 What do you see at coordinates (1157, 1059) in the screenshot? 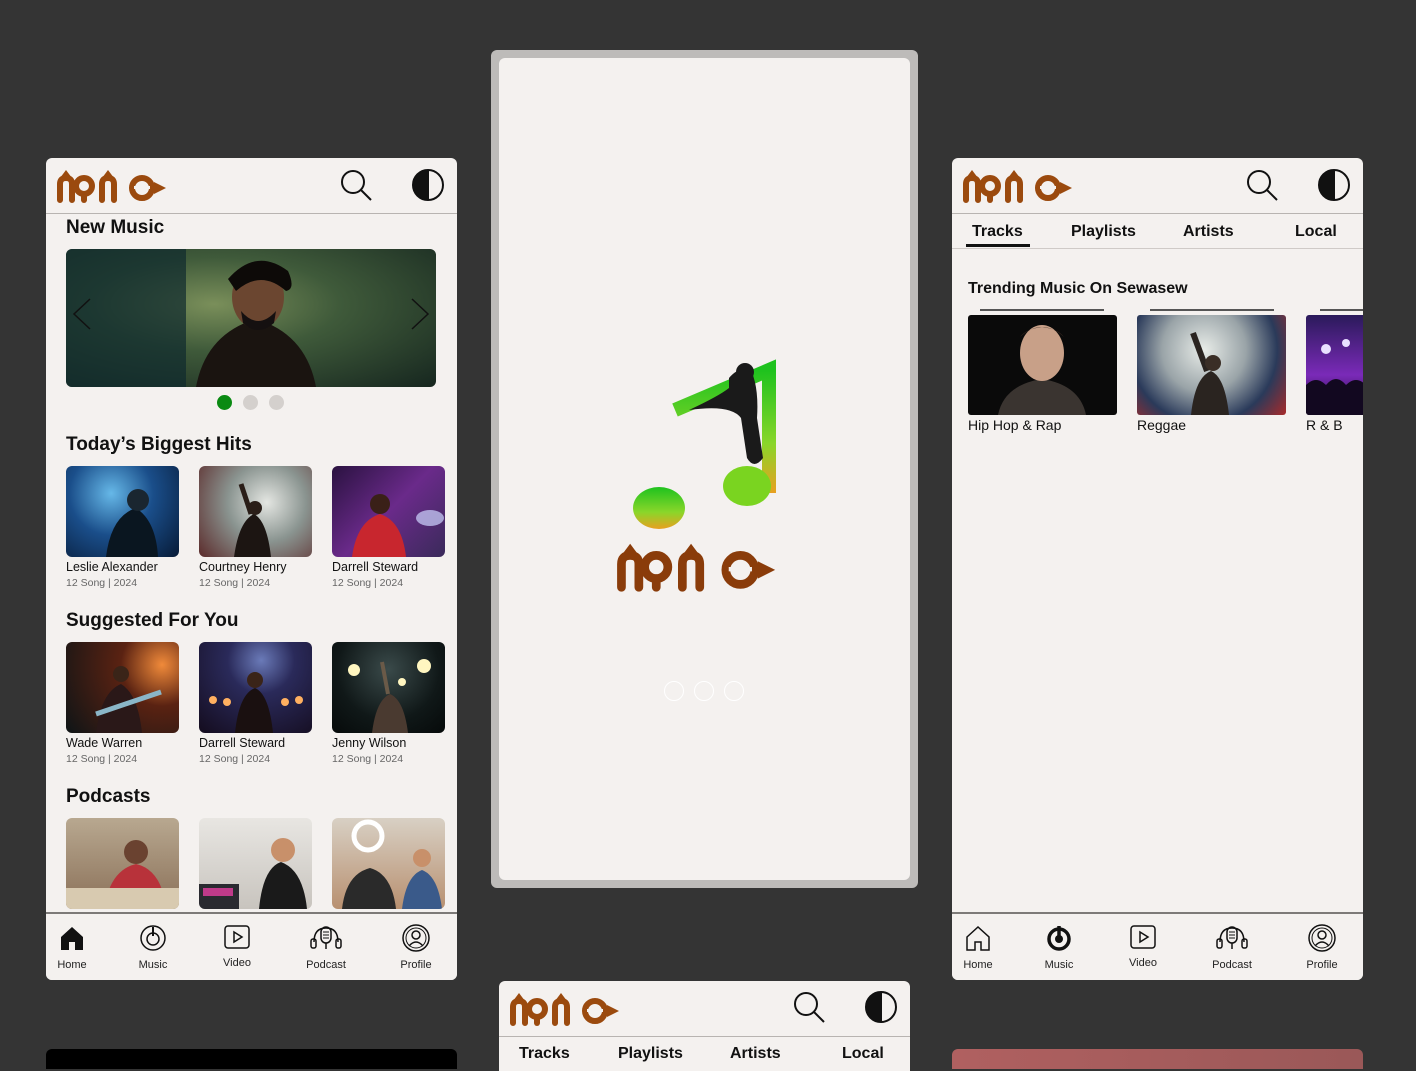
I see `partial-screen-red` at bounding box center [1157, 1059].